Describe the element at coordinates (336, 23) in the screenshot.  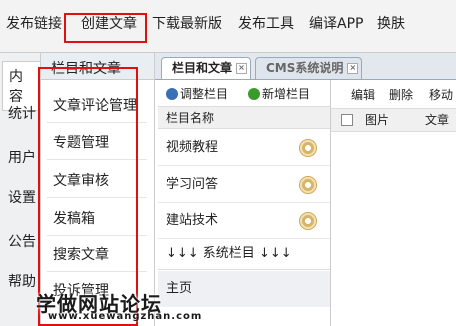
I see `nav-compile-app: 编译APP` at that location.